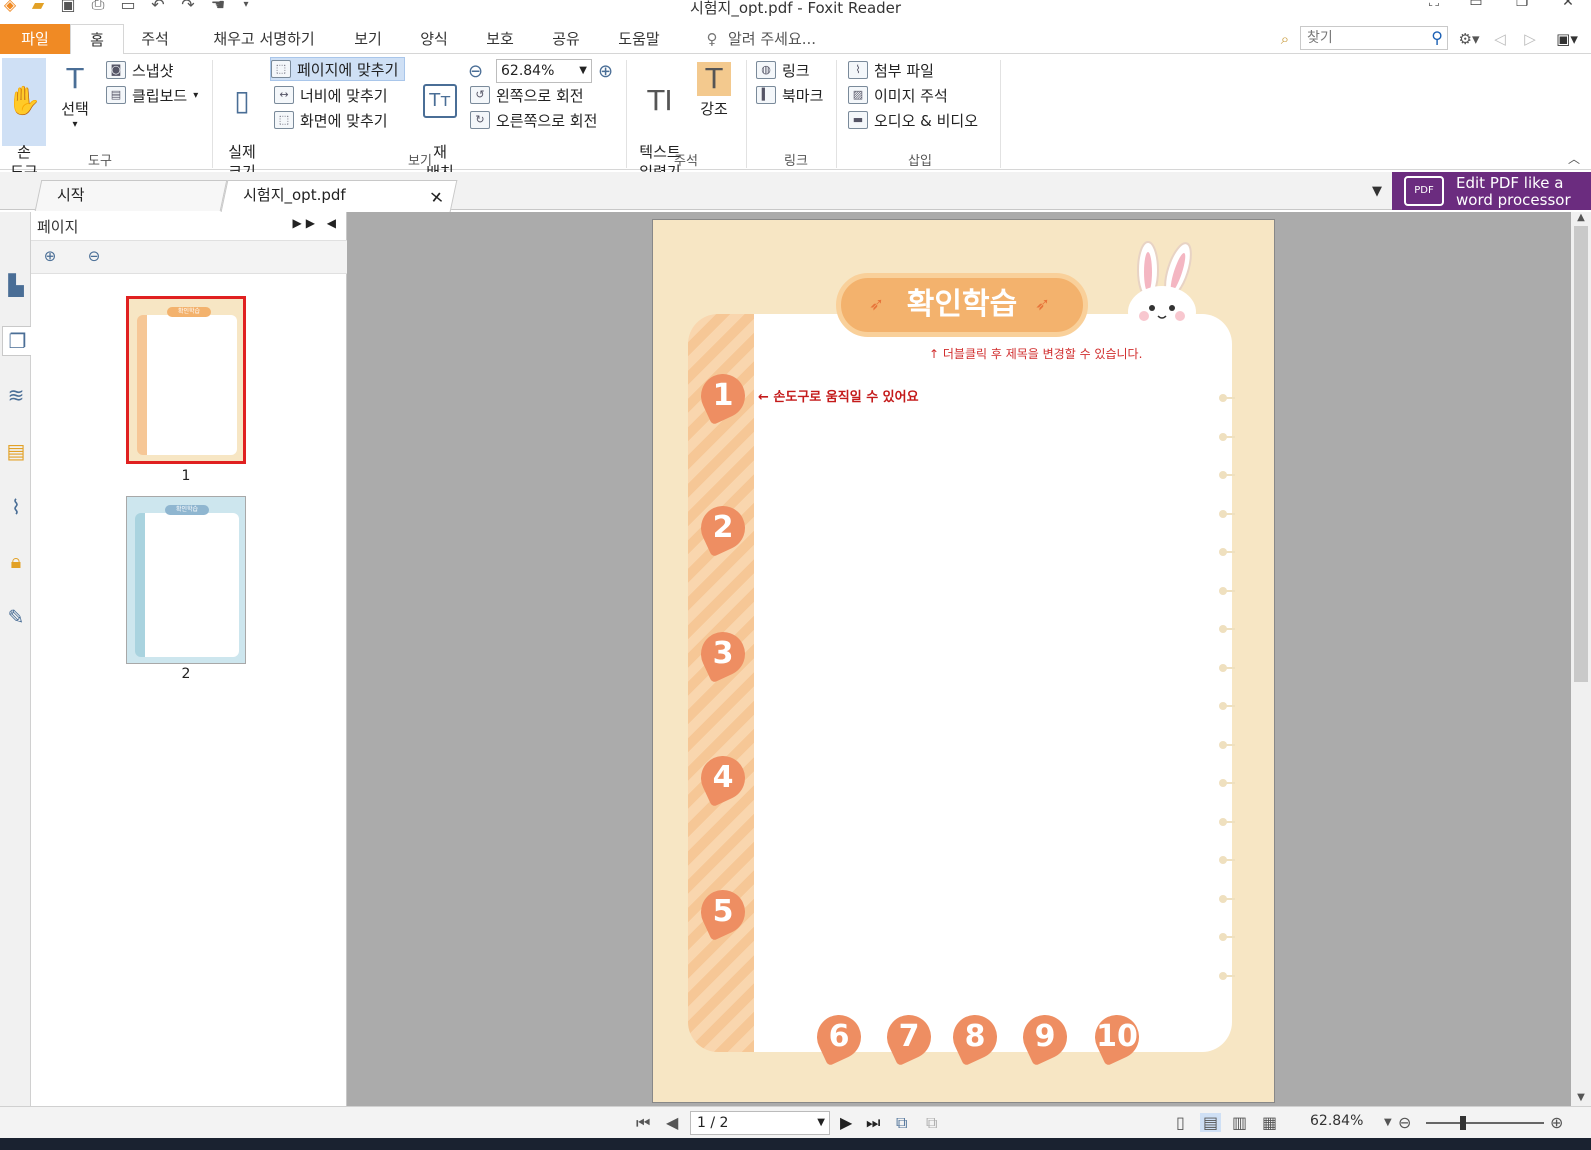  I want to click on bookmark-button: ▍ 북마크, so click(789, 95).